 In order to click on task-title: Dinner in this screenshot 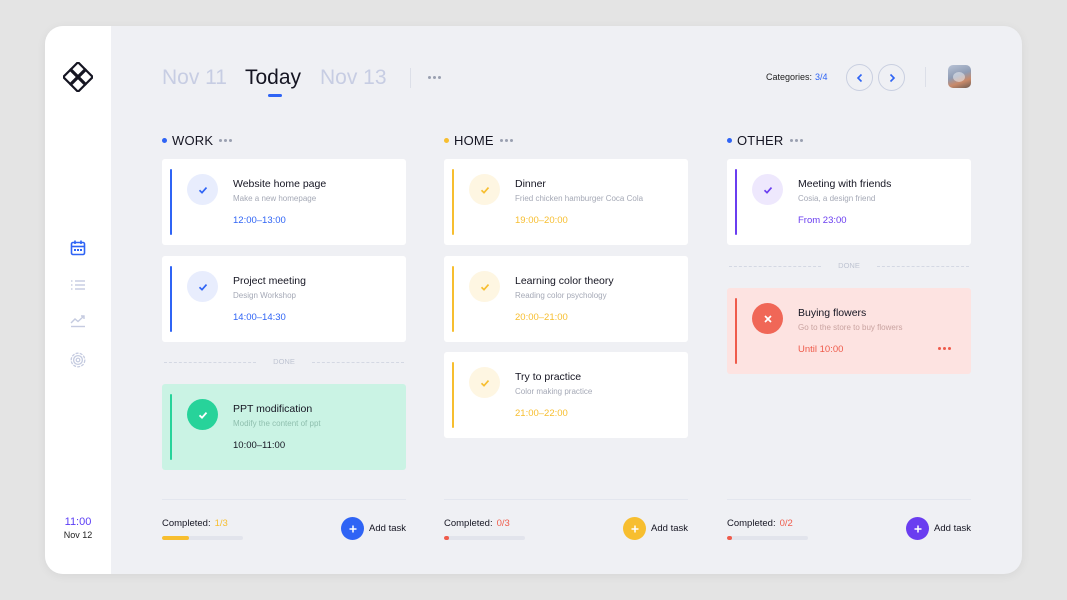, I will do `click(530, 184)`.